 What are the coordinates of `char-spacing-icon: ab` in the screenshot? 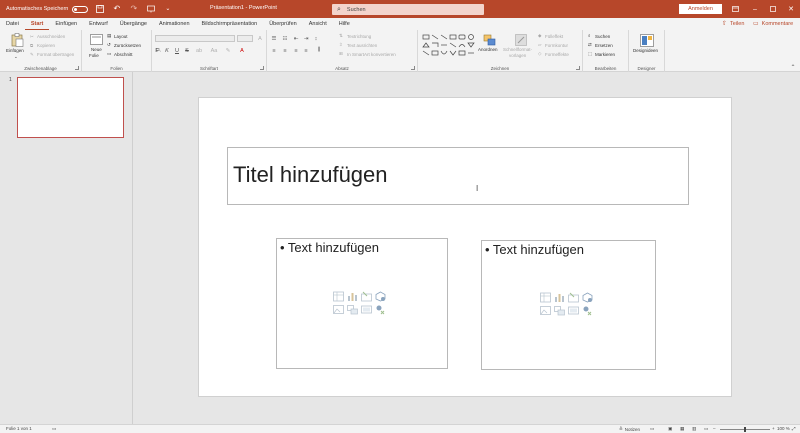 It's located at (199, 50).